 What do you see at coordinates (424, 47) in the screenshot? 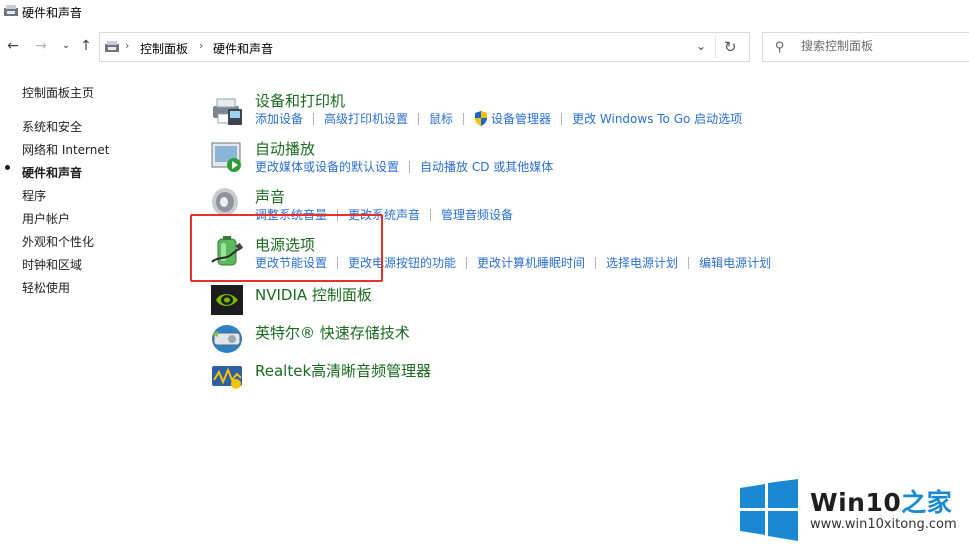
I see `address-bar: › 控制面板 › 硬件和声音 ⌄ ↻` at bounding box center [424, 47].